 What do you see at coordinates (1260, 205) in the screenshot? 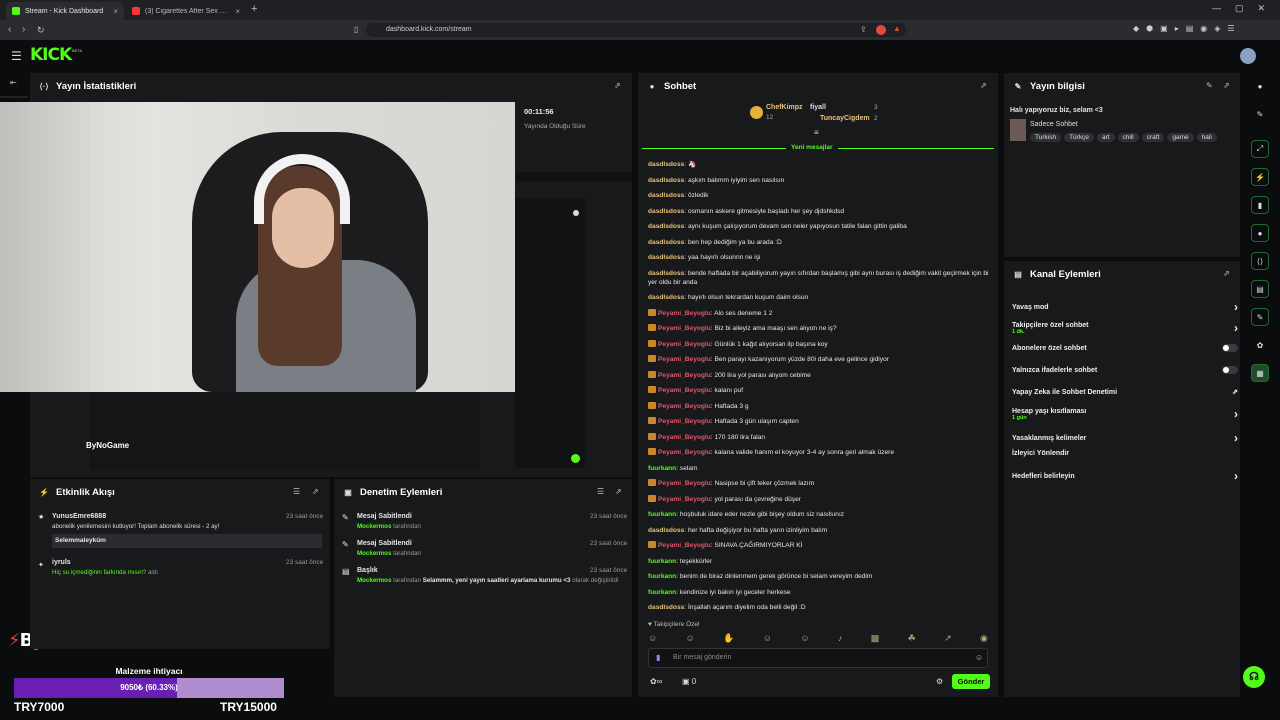
I see `document-icon: ▮` at bounding box center [1260, 205].